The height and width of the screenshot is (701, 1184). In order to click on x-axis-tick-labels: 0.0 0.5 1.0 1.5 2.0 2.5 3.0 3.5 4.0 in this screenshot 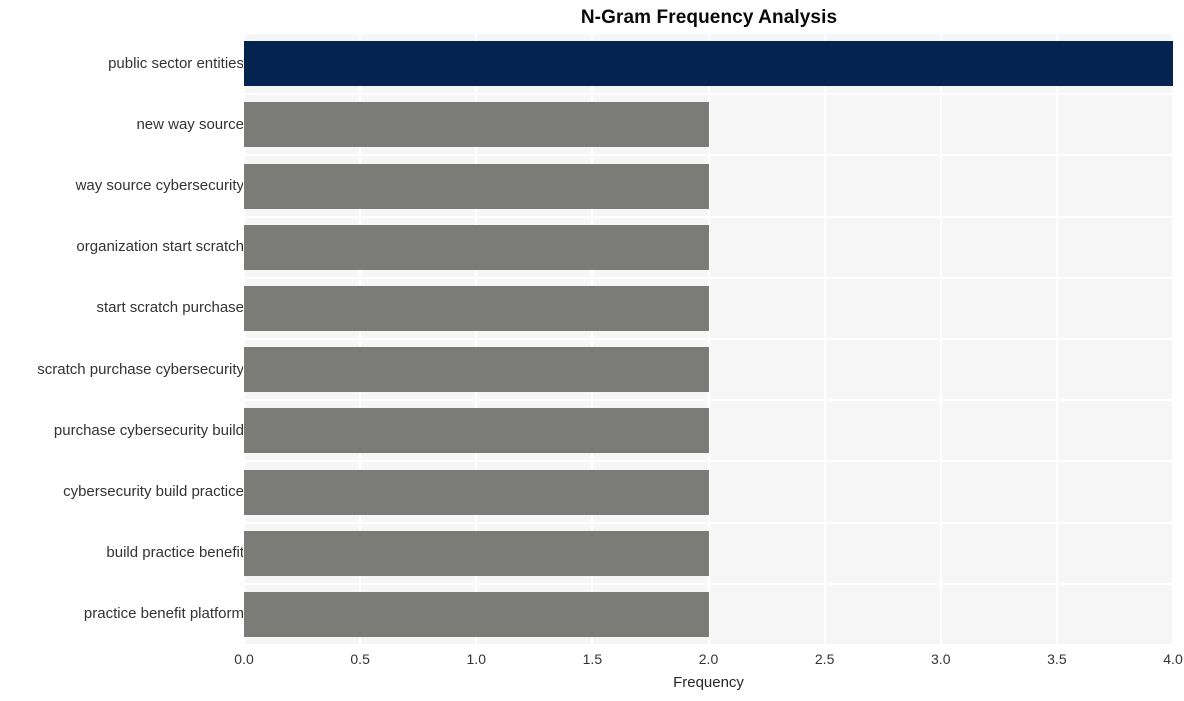, I will do `click(708, 658)`.